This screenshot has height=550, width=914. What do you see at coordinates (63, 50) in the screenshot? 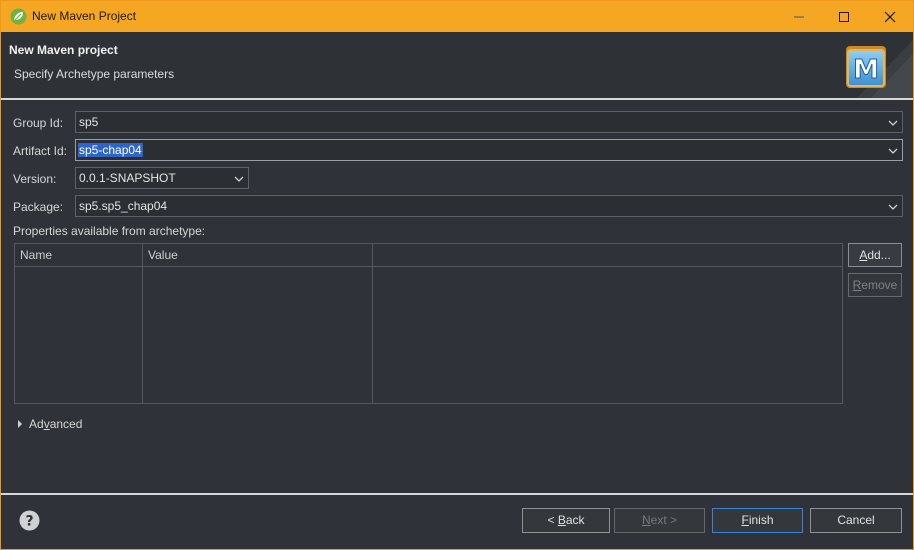
I see `wizard-title: New Maven project` at bounding box center [63, 50].